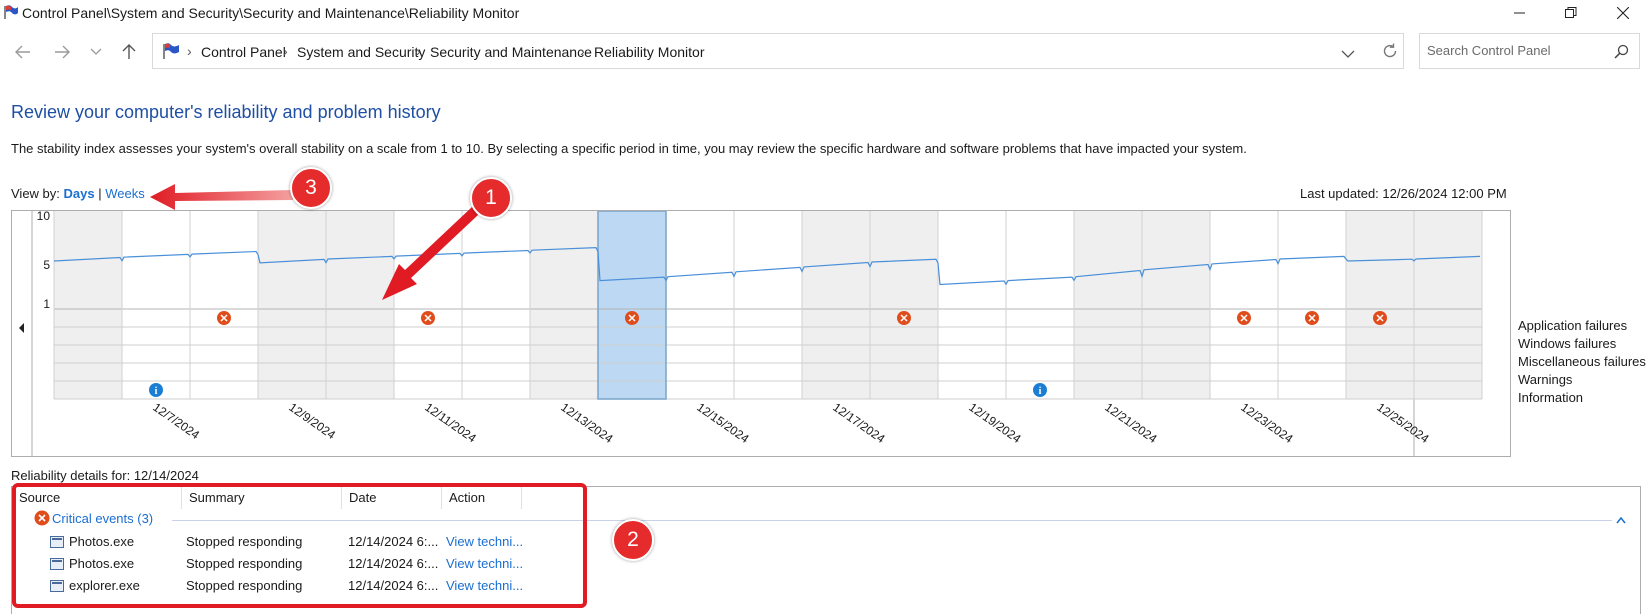  Describe the element at coordinates (1573, 325) in the screenshot. I see `legend-application-failures: Application failures` at that location.